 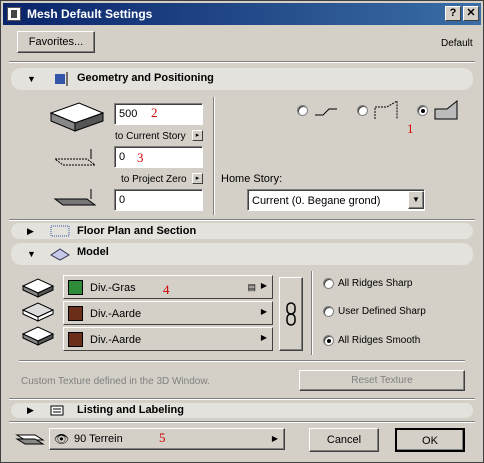 I want to click on eye-icon: 👁, so click(x=62, y=439).